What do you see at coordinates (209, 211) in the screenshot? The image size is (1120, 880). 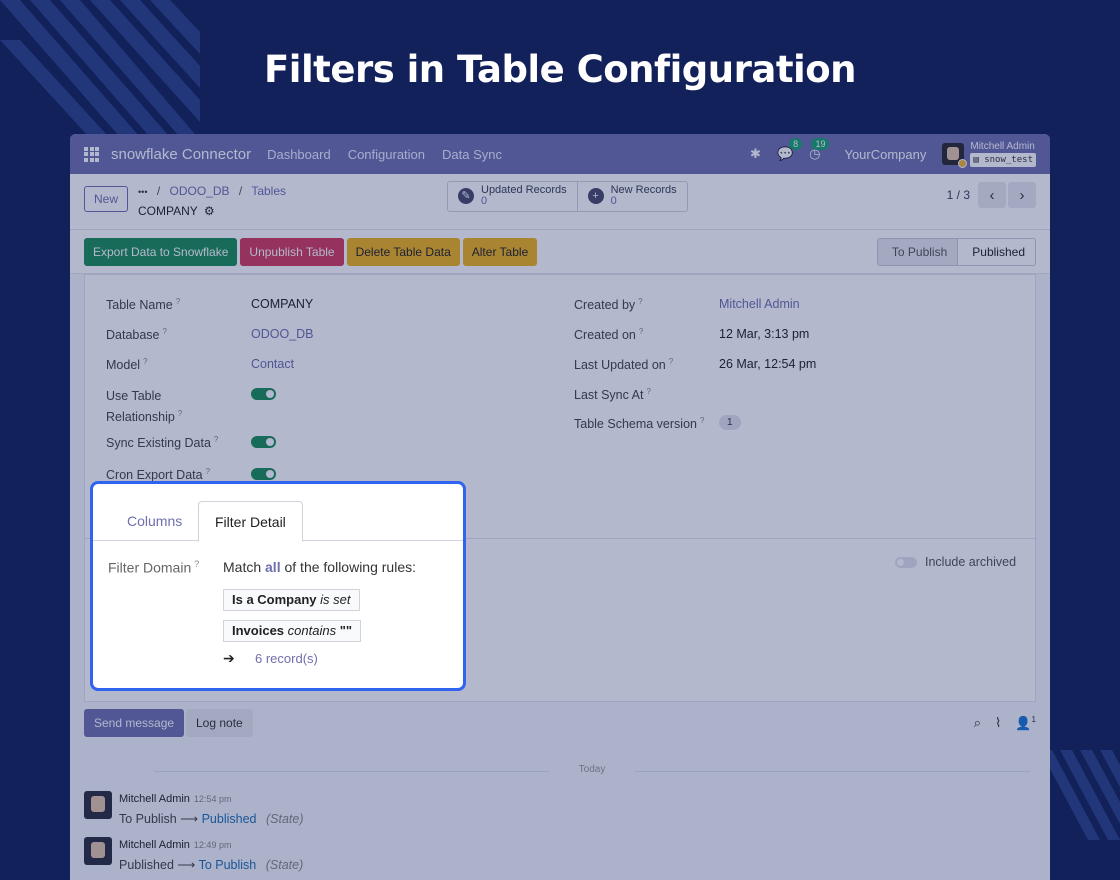 I see `gear-icon: ⚙` at bounding box center [209, 211].